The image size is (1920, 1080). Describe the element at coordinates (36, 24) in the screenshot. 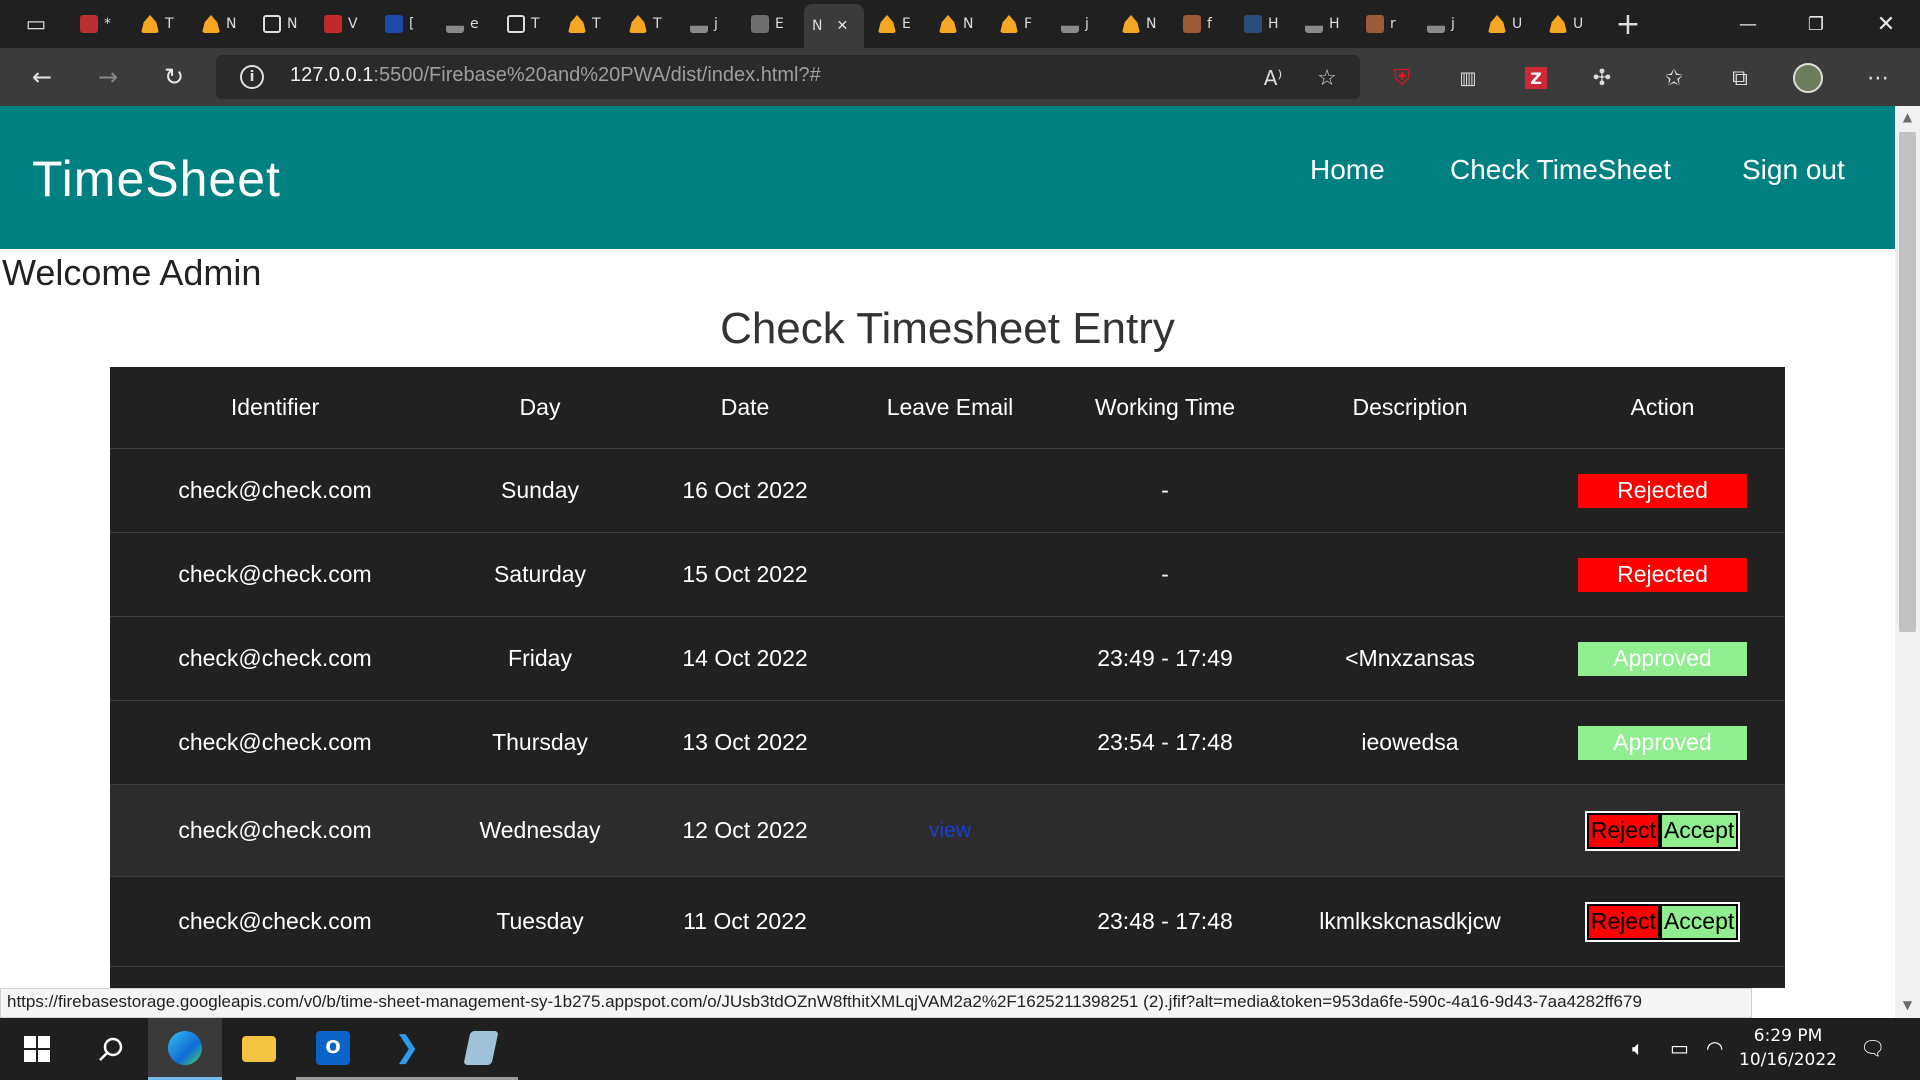

I see `tab-actions-icon: ▭` at that location.